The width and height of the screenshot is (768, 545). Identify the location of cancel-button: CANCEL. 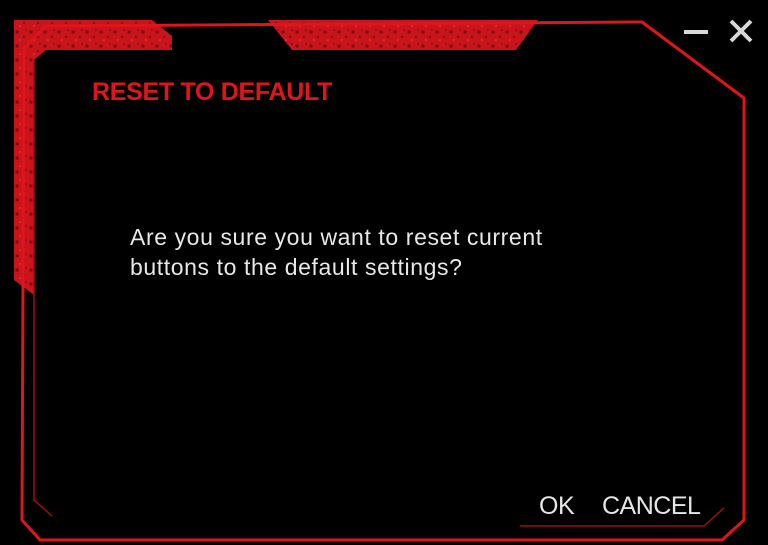
(651, 506).